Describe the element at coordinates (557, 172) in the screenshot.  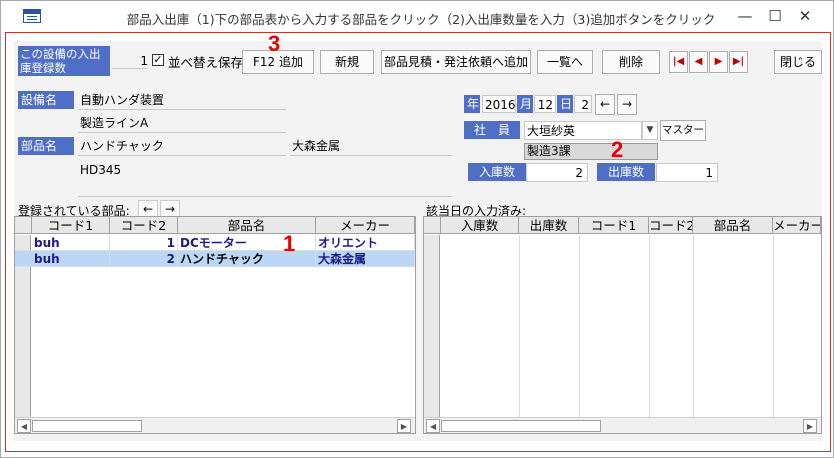
I see `in-qty-field: 2` at that location.